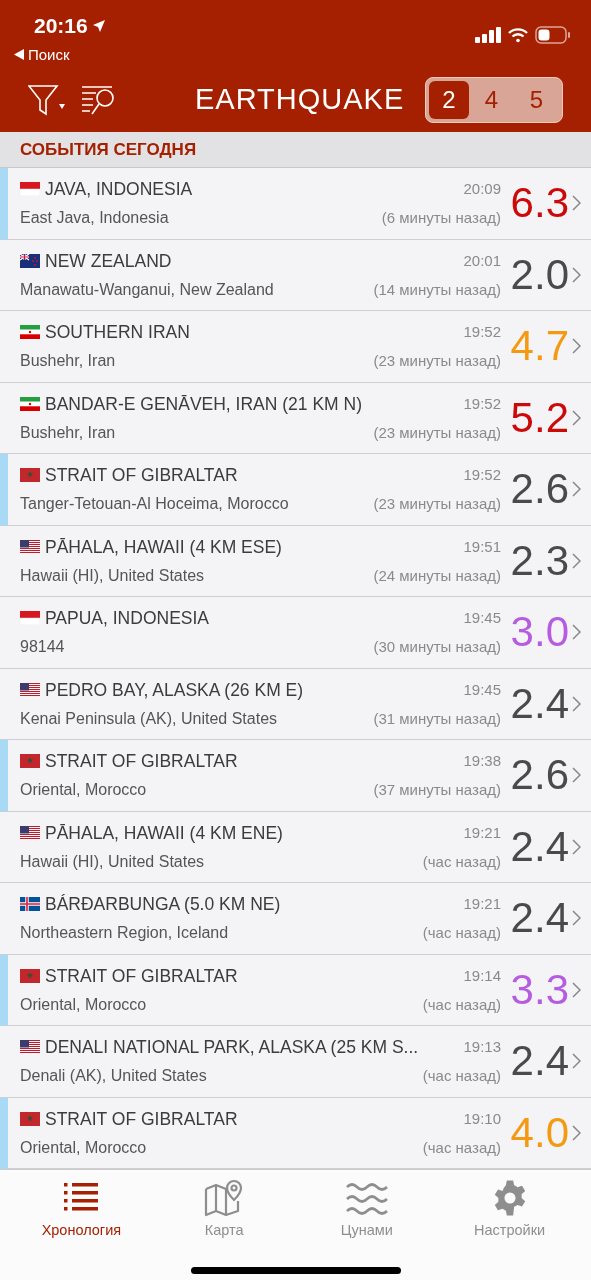 Image resolution: width=591 pixels, height=1280 pixels. What do you see at coordinates (149, 718) in the screenshot?
I see `event-region: Kenai Peninsula (AK), United States` at bounding box center [149, 718].